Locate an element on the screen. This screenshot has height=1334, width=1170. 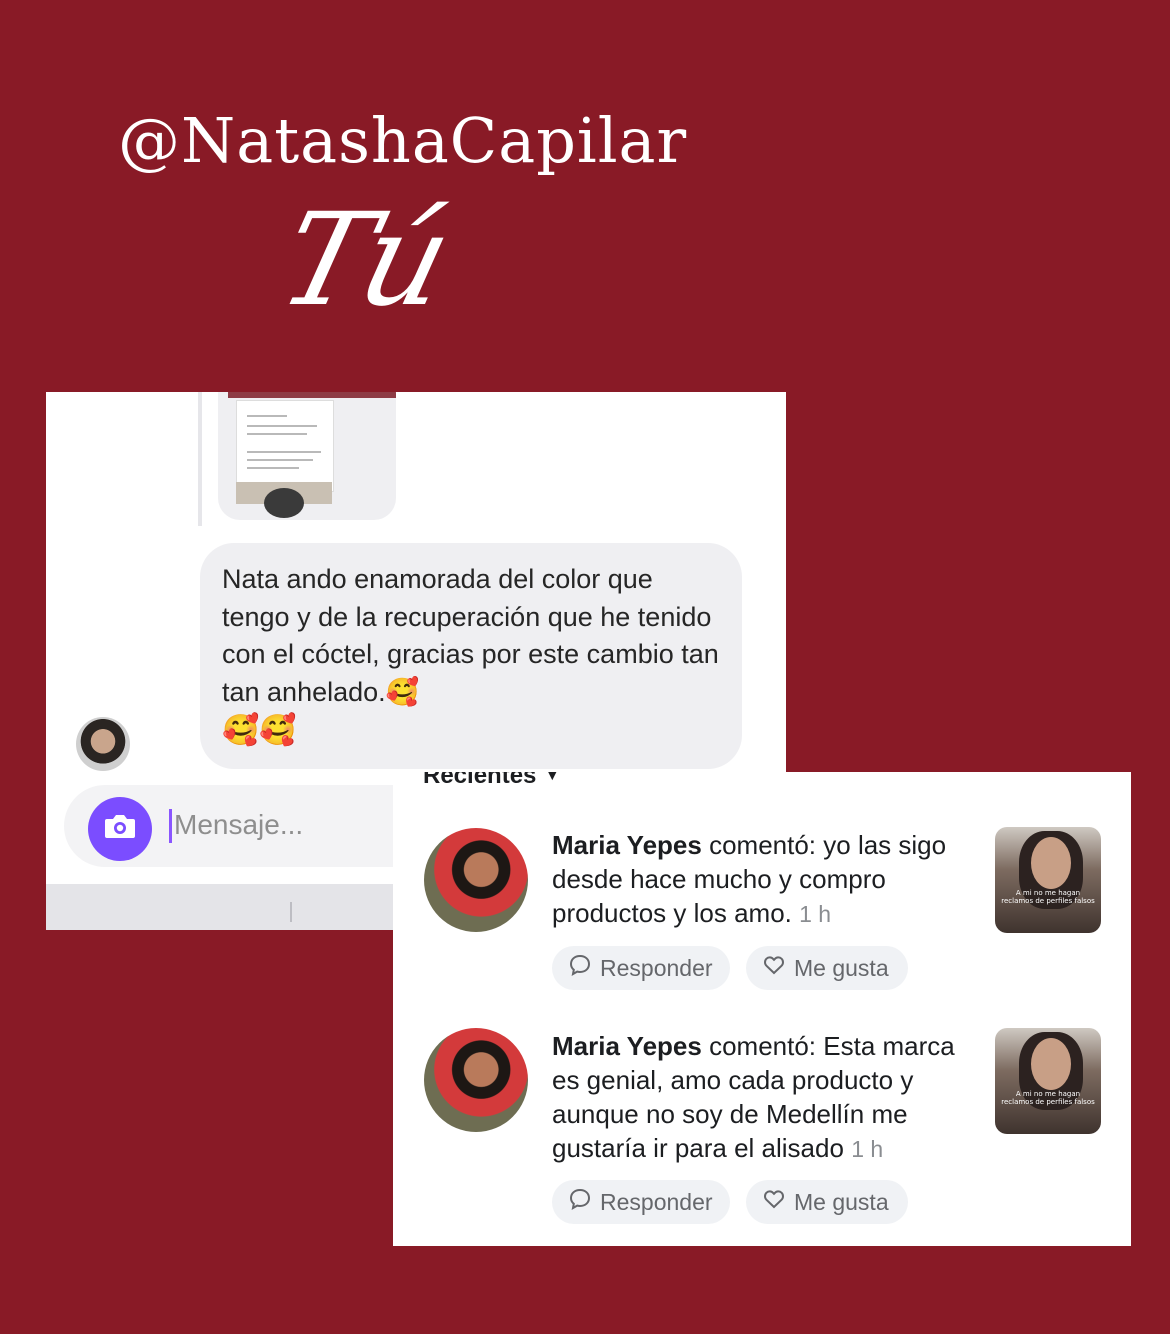
text-cursor is located at coordinates (170, 826).